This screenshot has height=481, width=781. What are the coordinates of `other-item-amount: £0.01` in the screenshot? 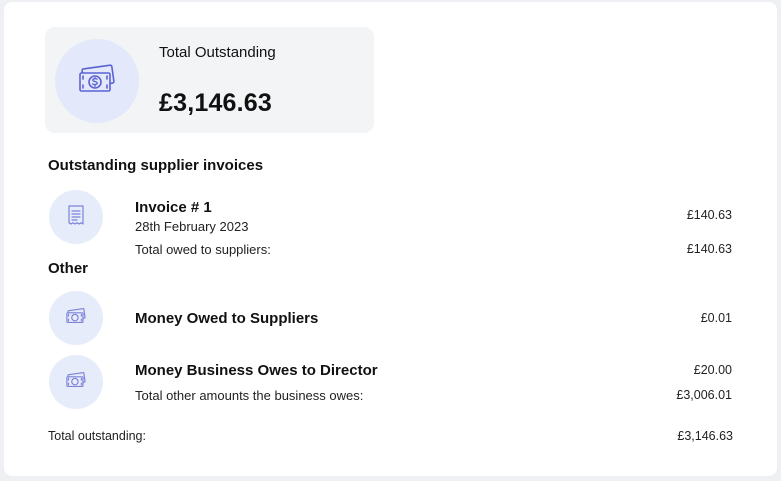 It's located at (716, 318).